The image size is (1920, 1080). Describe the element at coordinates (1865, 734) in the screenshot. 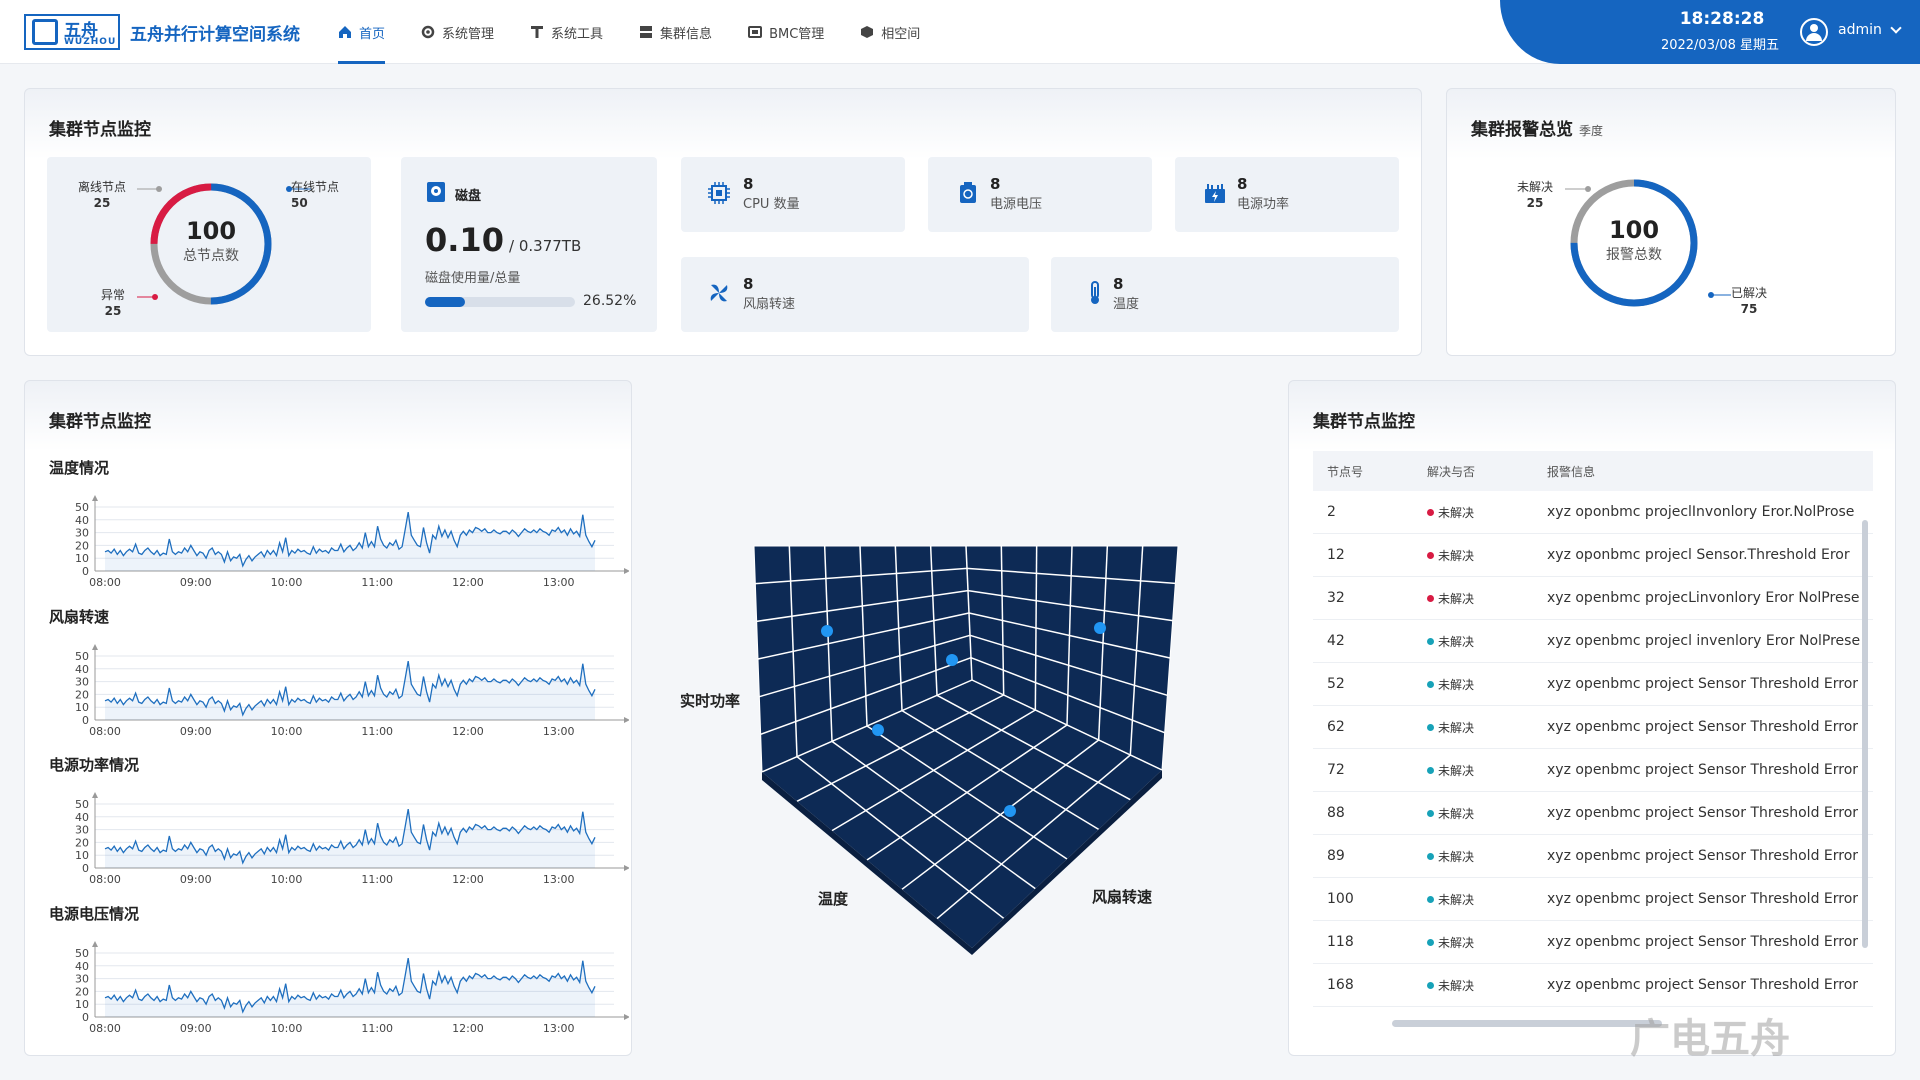

I see `vertical-scrollbar` at that location.